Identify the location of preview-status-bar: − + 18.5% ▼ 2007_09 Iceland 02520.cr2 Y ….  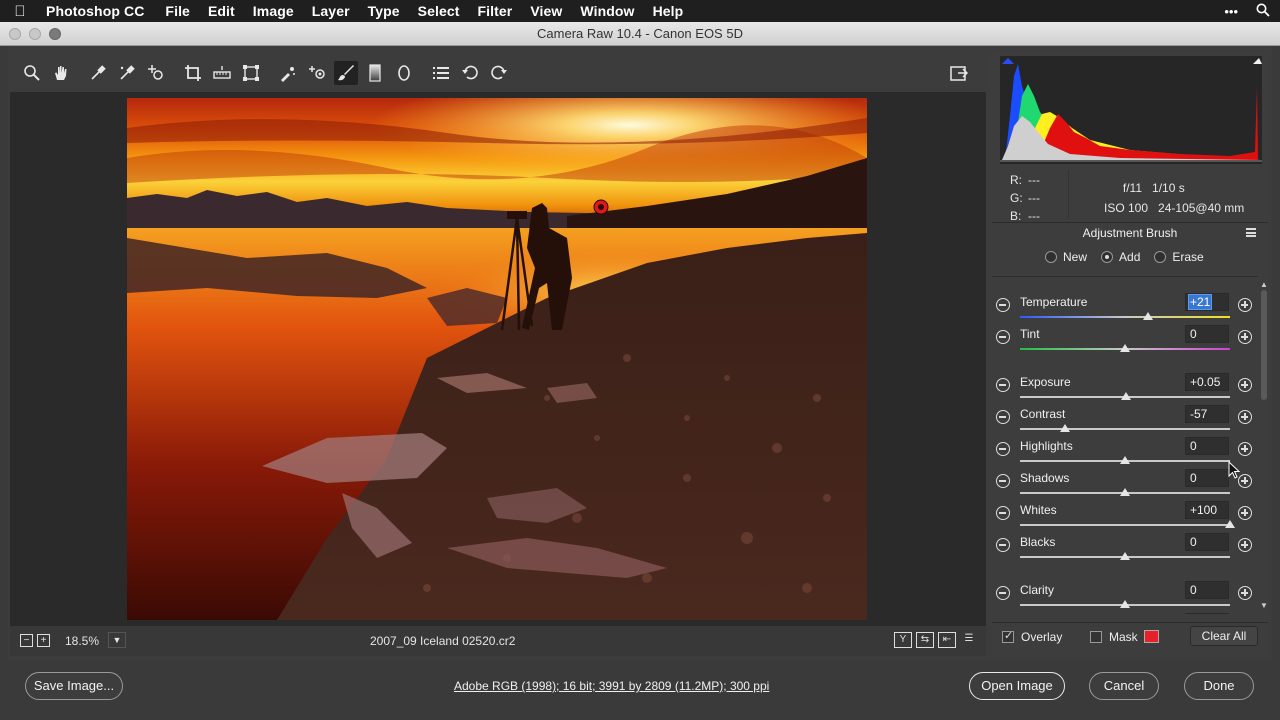
(498, 641).